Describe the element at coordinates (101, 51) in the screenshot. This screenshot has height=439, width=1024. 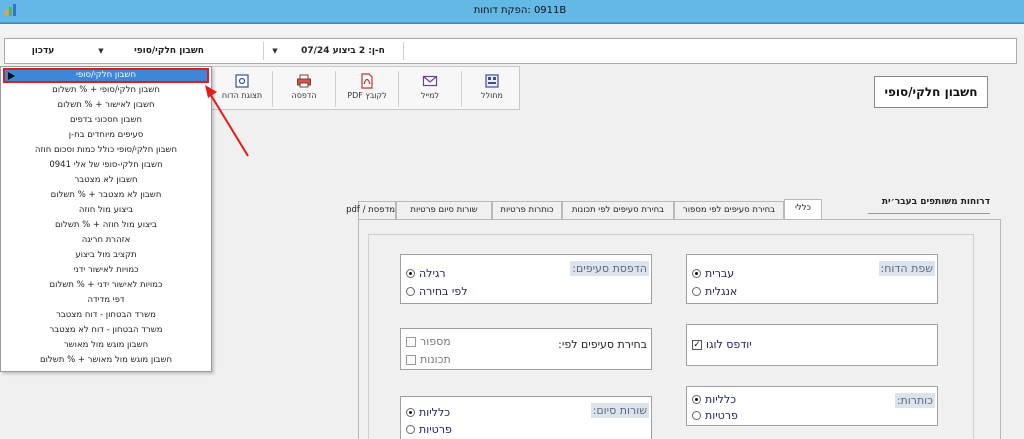
I see `report-type-dropdown-arrow: ▼` at that location.